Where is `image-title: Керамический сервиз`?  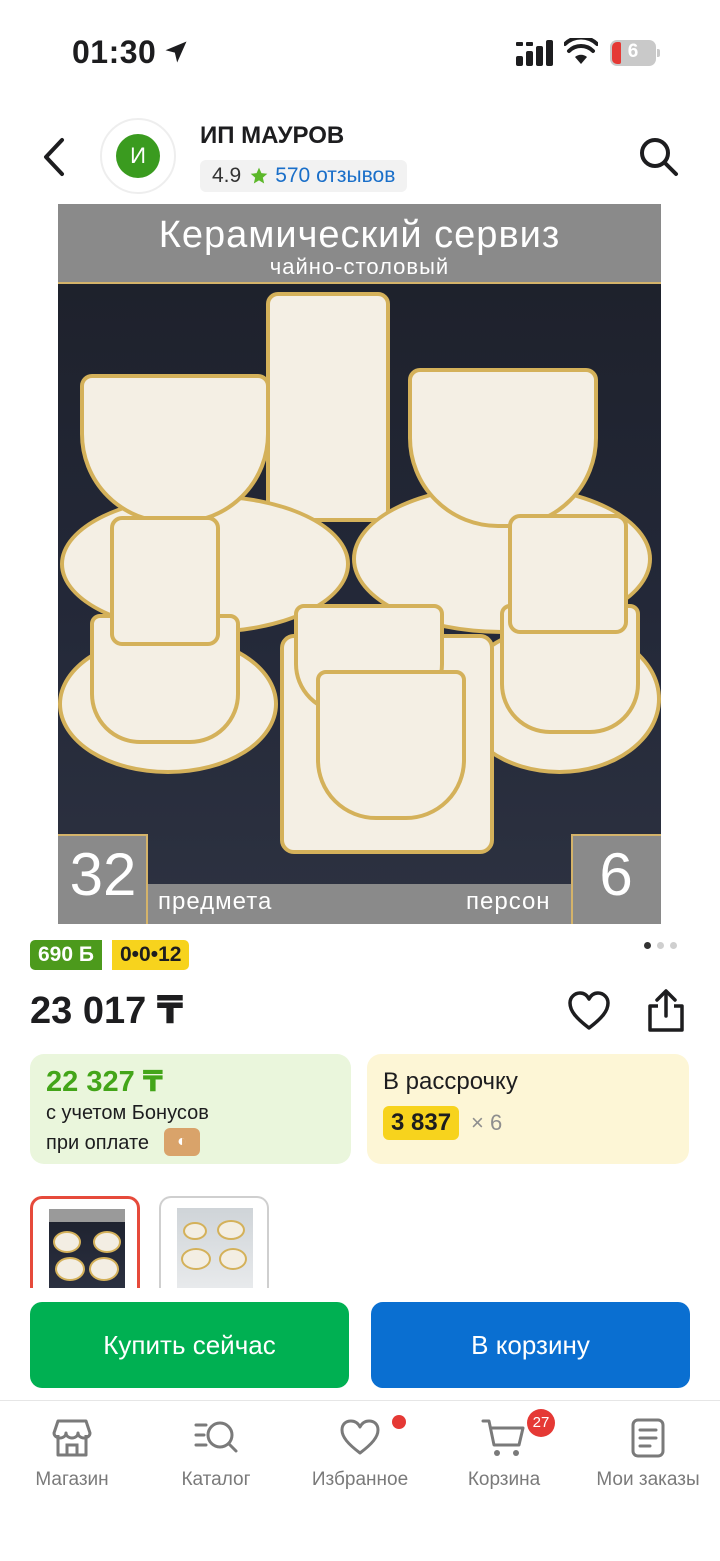 image-title: Керамический сервиз is located at coordinates (359, 235).